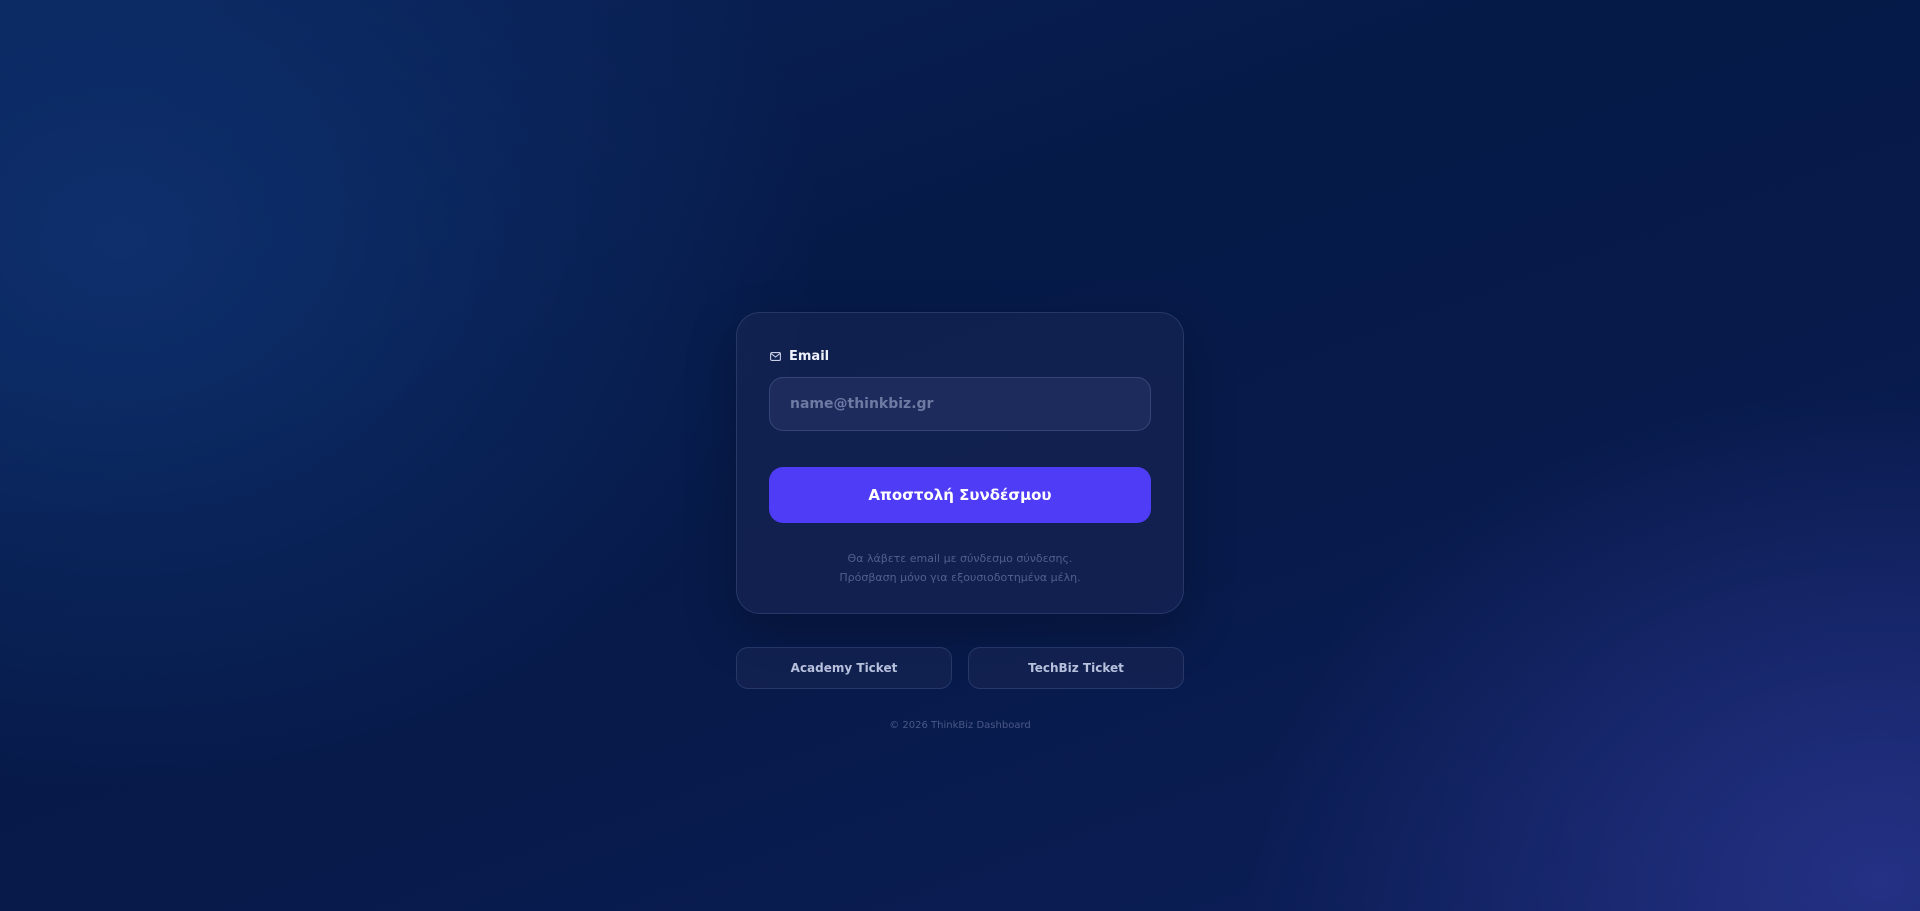 The width and height of the screenshot is (1920, 911). Describe the element at coordinates (960, 356) in the screenshot. I see `email-label-row: Email` at that location.